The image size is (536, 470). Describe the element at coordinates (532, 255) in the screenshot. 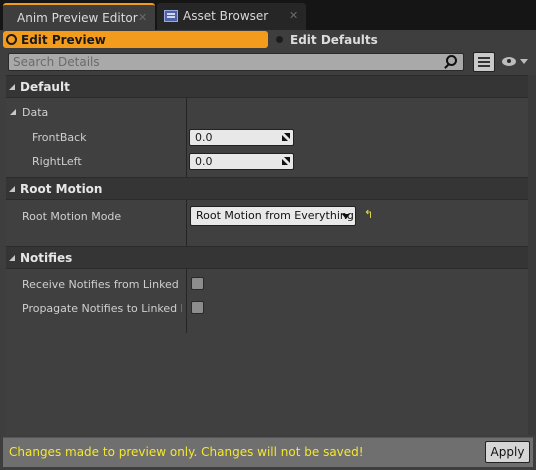

I see `scrollbar` at that location.